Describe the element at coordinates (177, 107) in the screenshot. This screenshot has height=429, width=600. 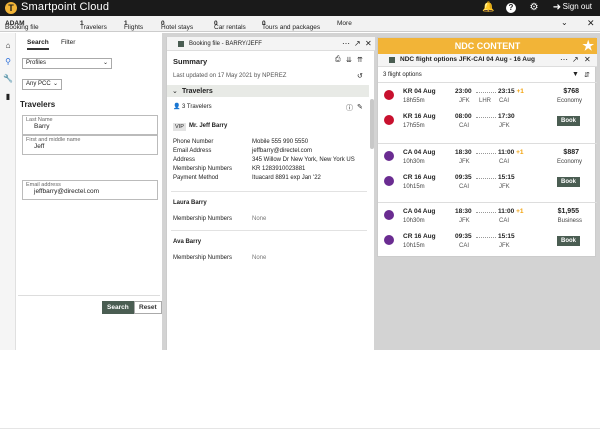
I see `person-icon: 👤` at that location.